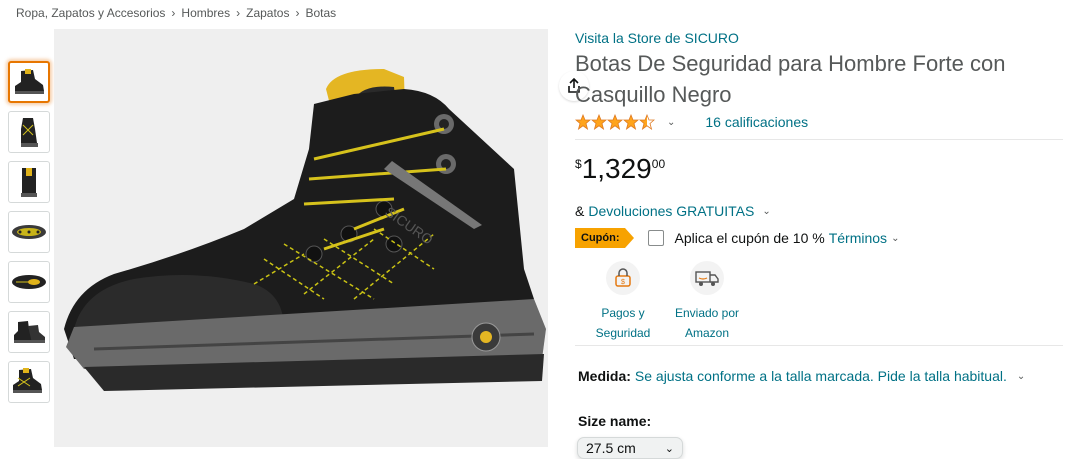 The width and height of the screenshot is (1088, 459). What do you see at coordinates (90, 13) in the screenshot?
I see `breadcrumb-item: Ropa, Zapatos y Accesorios` at bounding box center [90, 13].